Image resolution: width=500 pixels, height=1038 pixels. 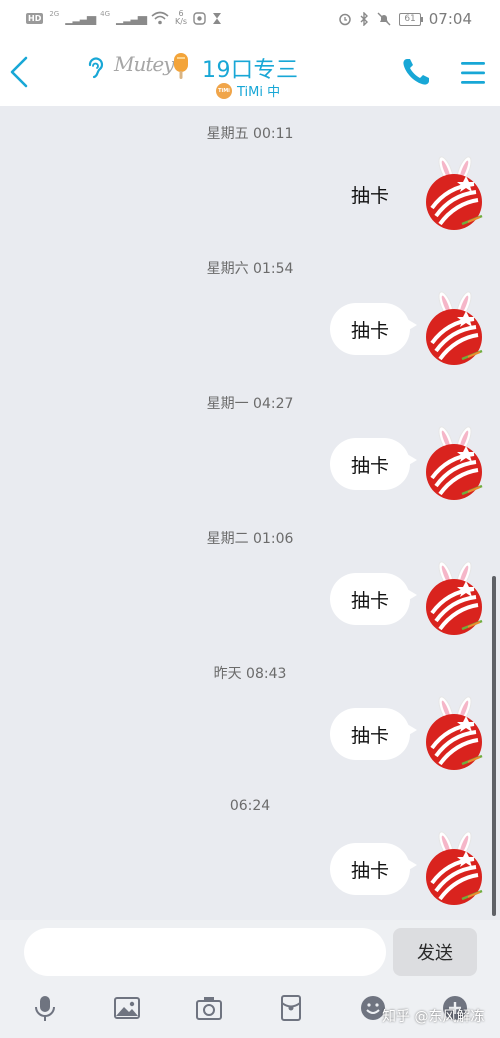 I want to click on send-button: 发送, so click(x=435, y=952).